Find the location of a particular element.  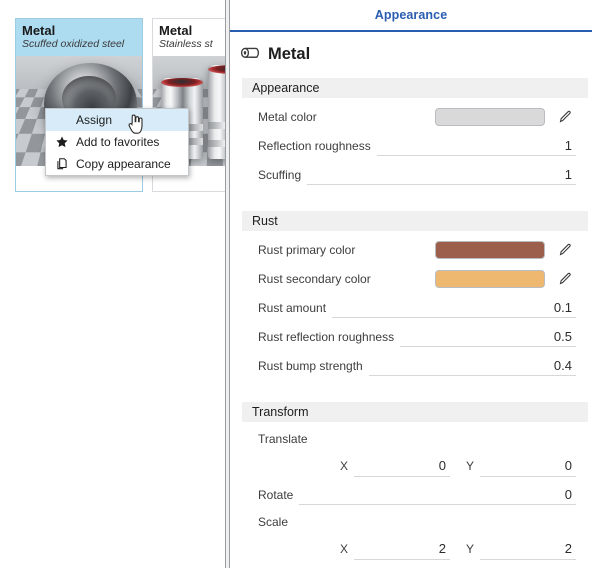

property-label: Scale is located at coordinates (273, 522).